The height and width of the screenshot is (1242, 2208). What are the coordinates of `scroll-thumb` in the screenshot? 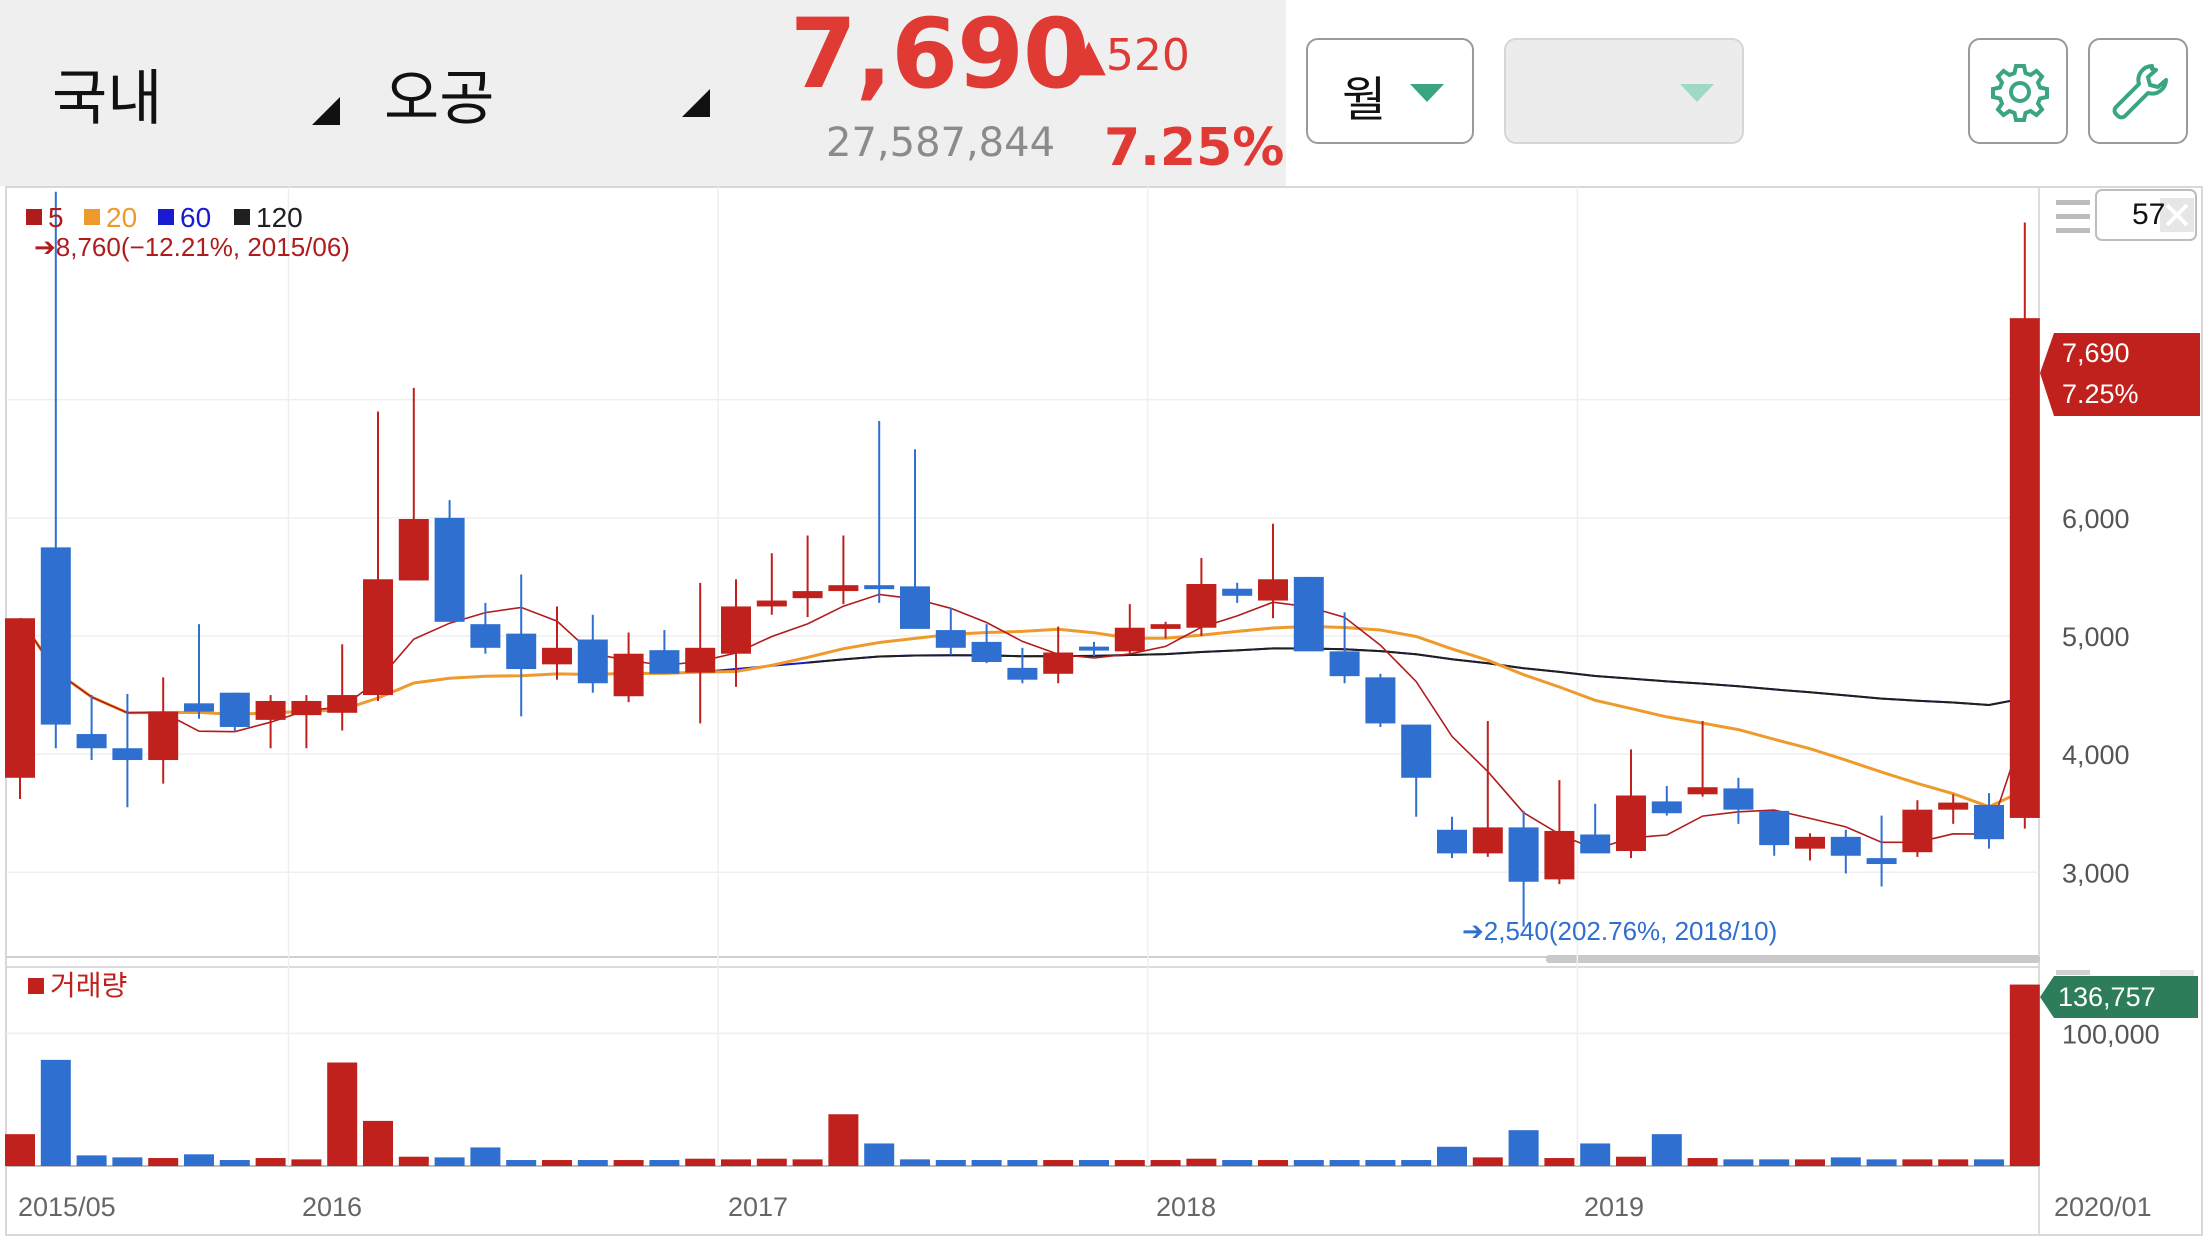 It's located at (1793, 959).